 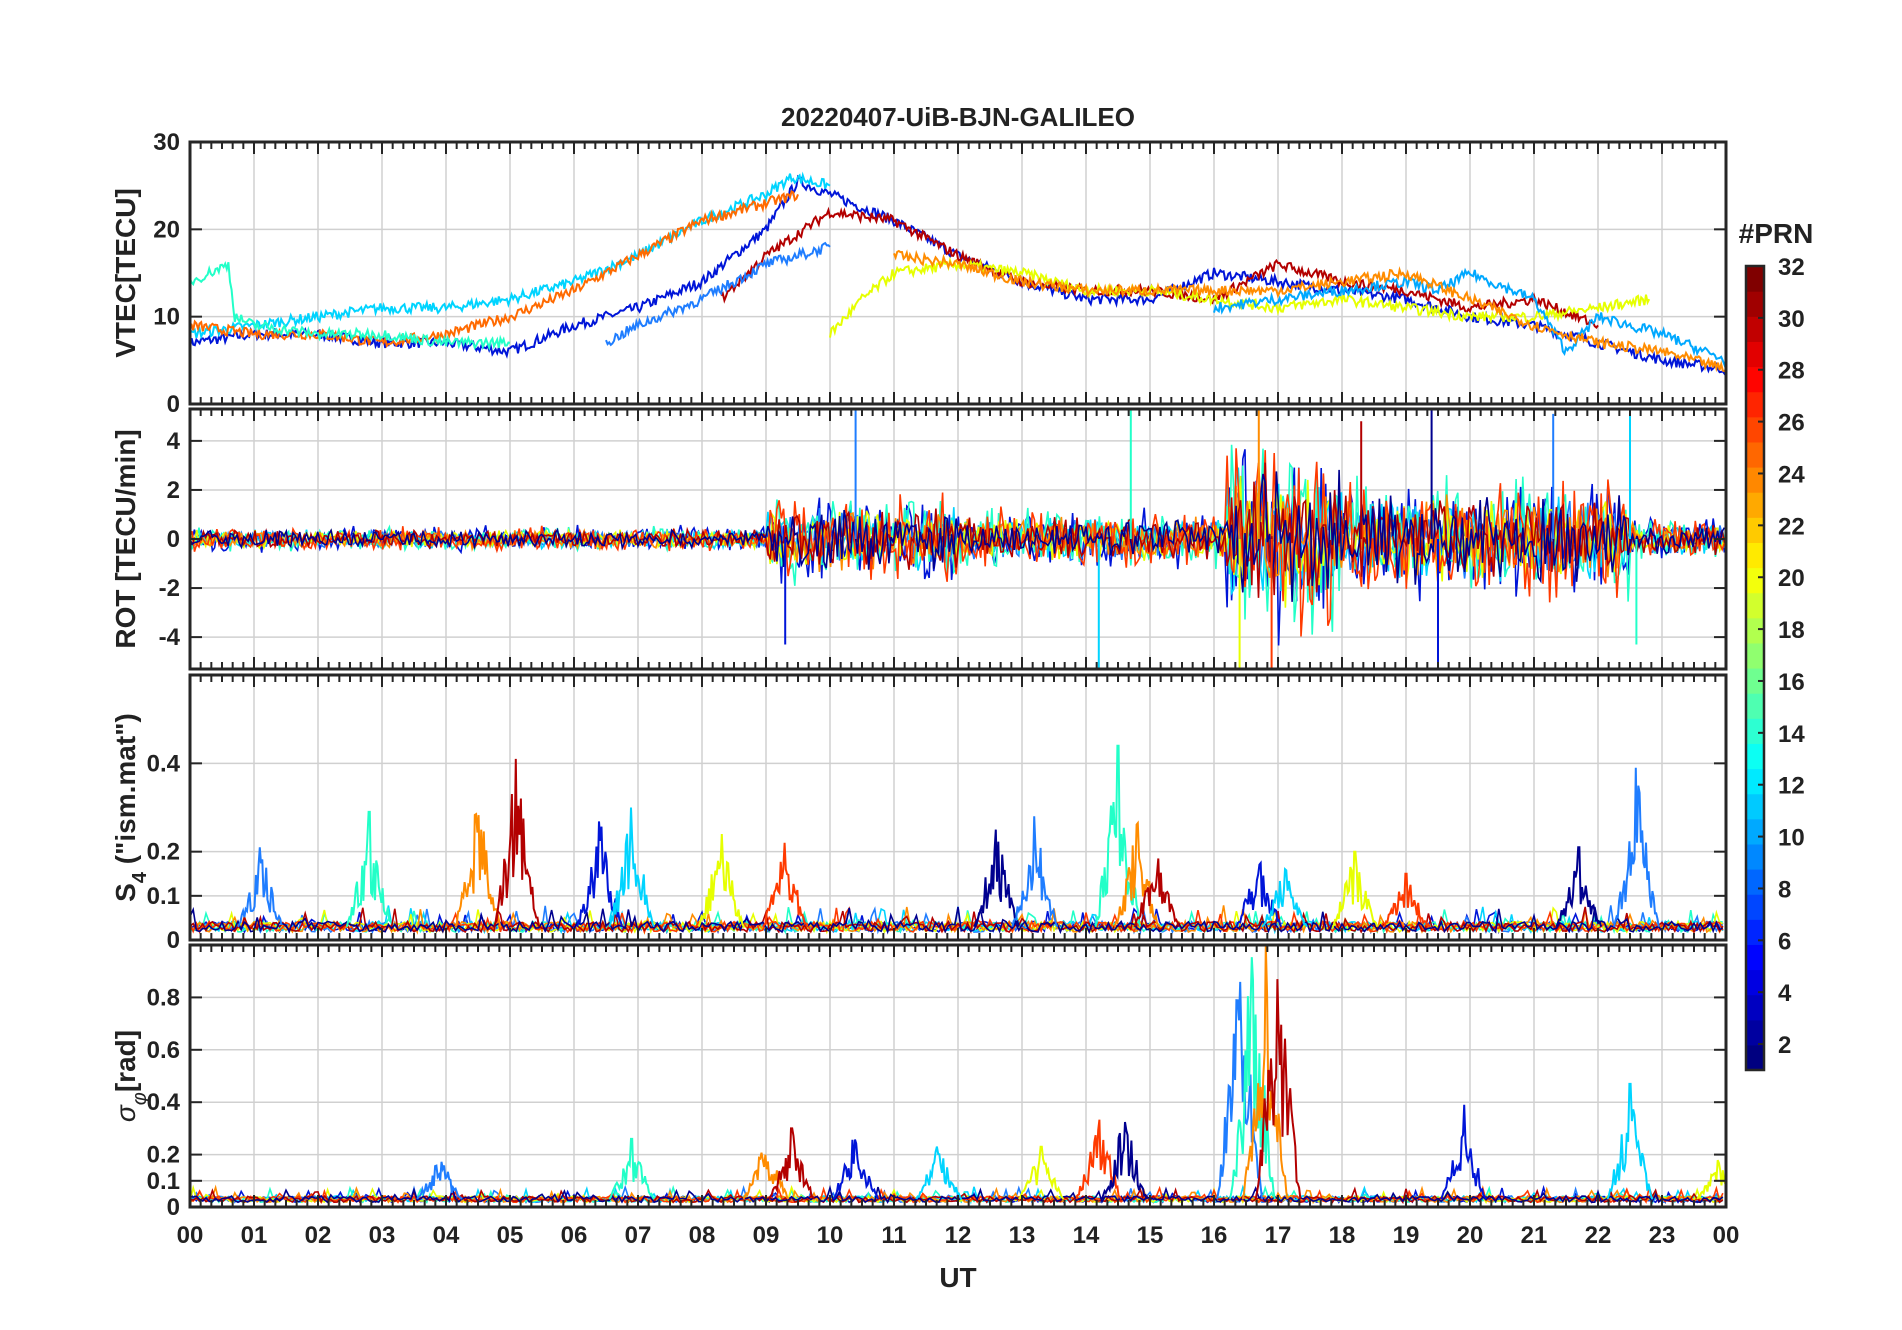 I want to click on colorbar: 2468101214161820222426283032, so click(x=1774, y=663).